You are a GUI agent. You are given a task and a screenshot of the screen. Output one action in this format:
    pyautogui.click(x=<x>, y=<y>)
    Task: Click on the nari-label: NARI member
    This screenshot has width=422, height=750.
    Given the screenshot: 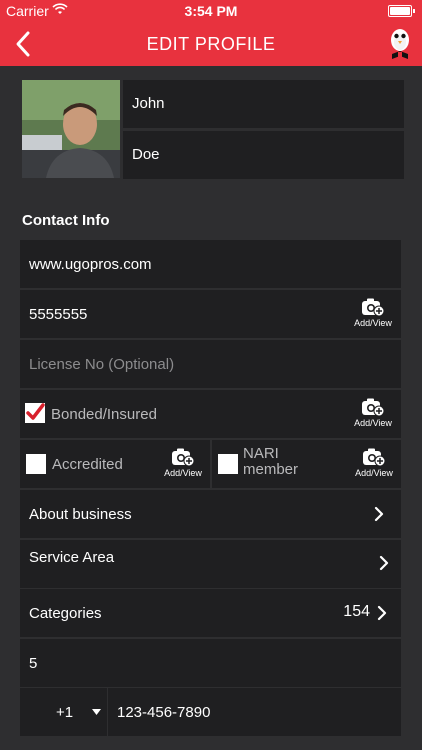 What is the action you would take?
    pyautogui.click(x=270, y=462)
    